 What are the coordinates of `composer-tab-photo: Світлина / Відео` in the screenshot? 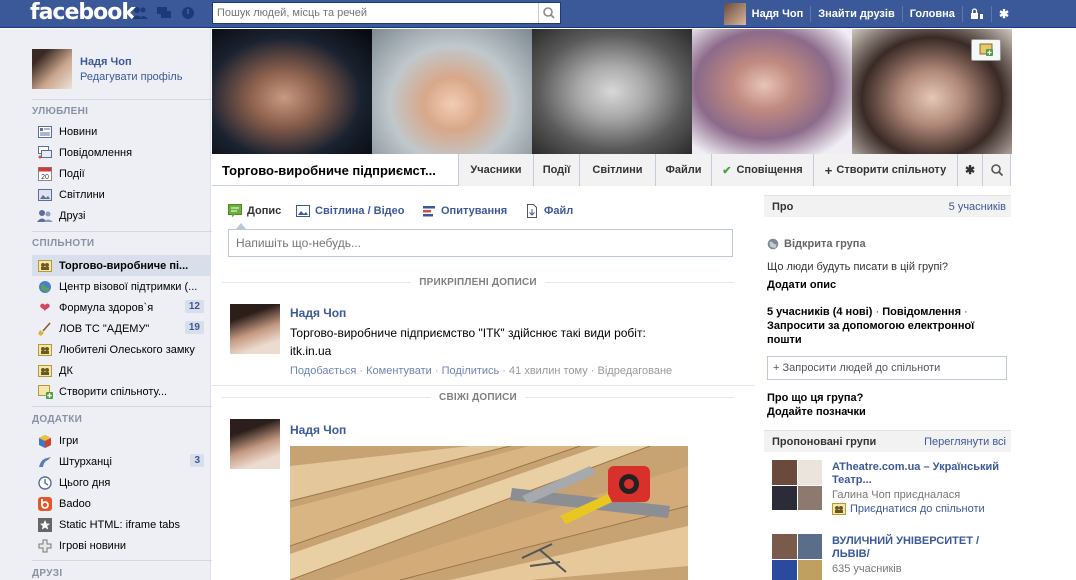 It's located at (350, 211).